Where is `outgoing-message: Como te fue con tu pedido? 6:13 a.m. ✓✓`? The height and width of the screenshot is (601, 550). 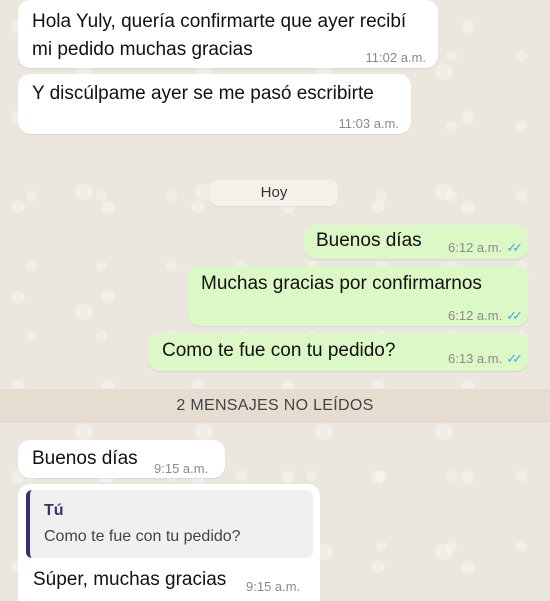 outgoing-message: Como te fue con tu pedido? 6:13 a.m. ✓✓ is located at coordinates (338, 352).